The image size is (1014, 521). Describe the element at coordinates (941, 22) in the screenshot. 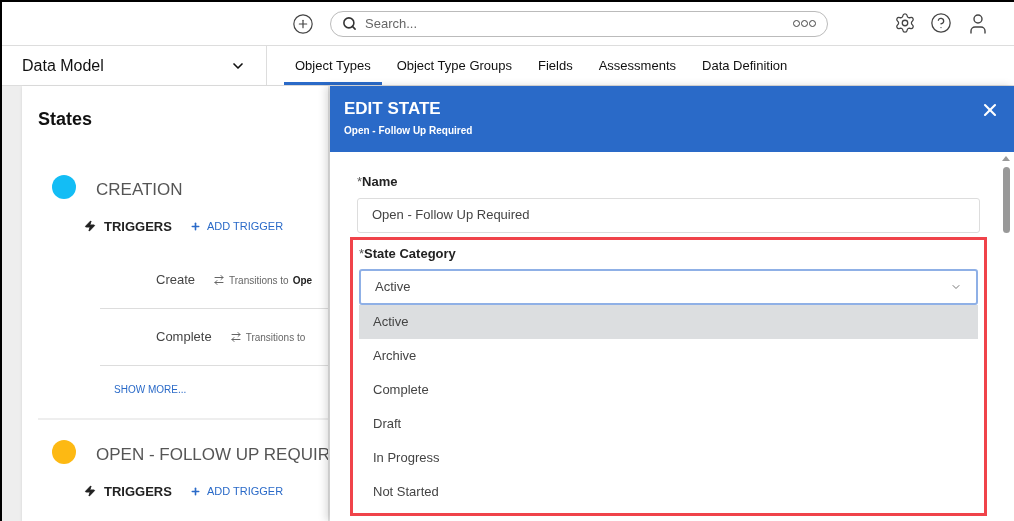

I see `help-icon` at that location.